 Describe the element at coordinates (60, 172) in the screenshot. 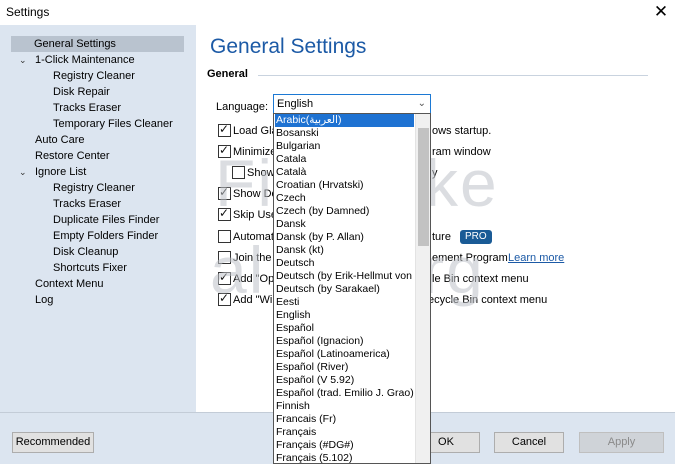

I see `sidebar-item-ignore-list: Ignore List` at that location.